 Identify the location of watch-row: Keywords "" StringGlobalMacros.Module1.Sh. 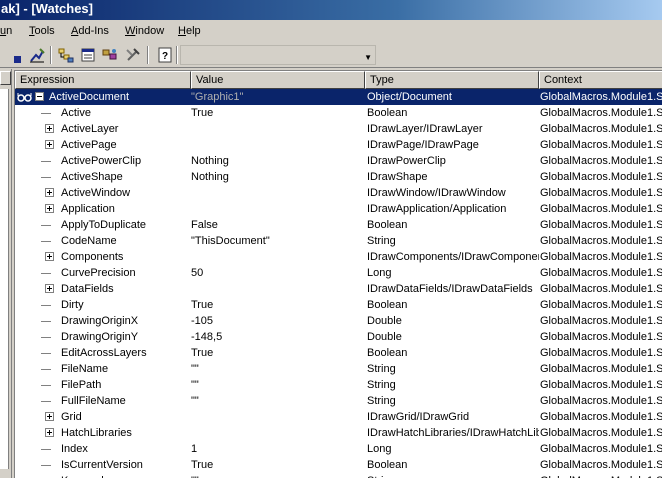
(338, 475).